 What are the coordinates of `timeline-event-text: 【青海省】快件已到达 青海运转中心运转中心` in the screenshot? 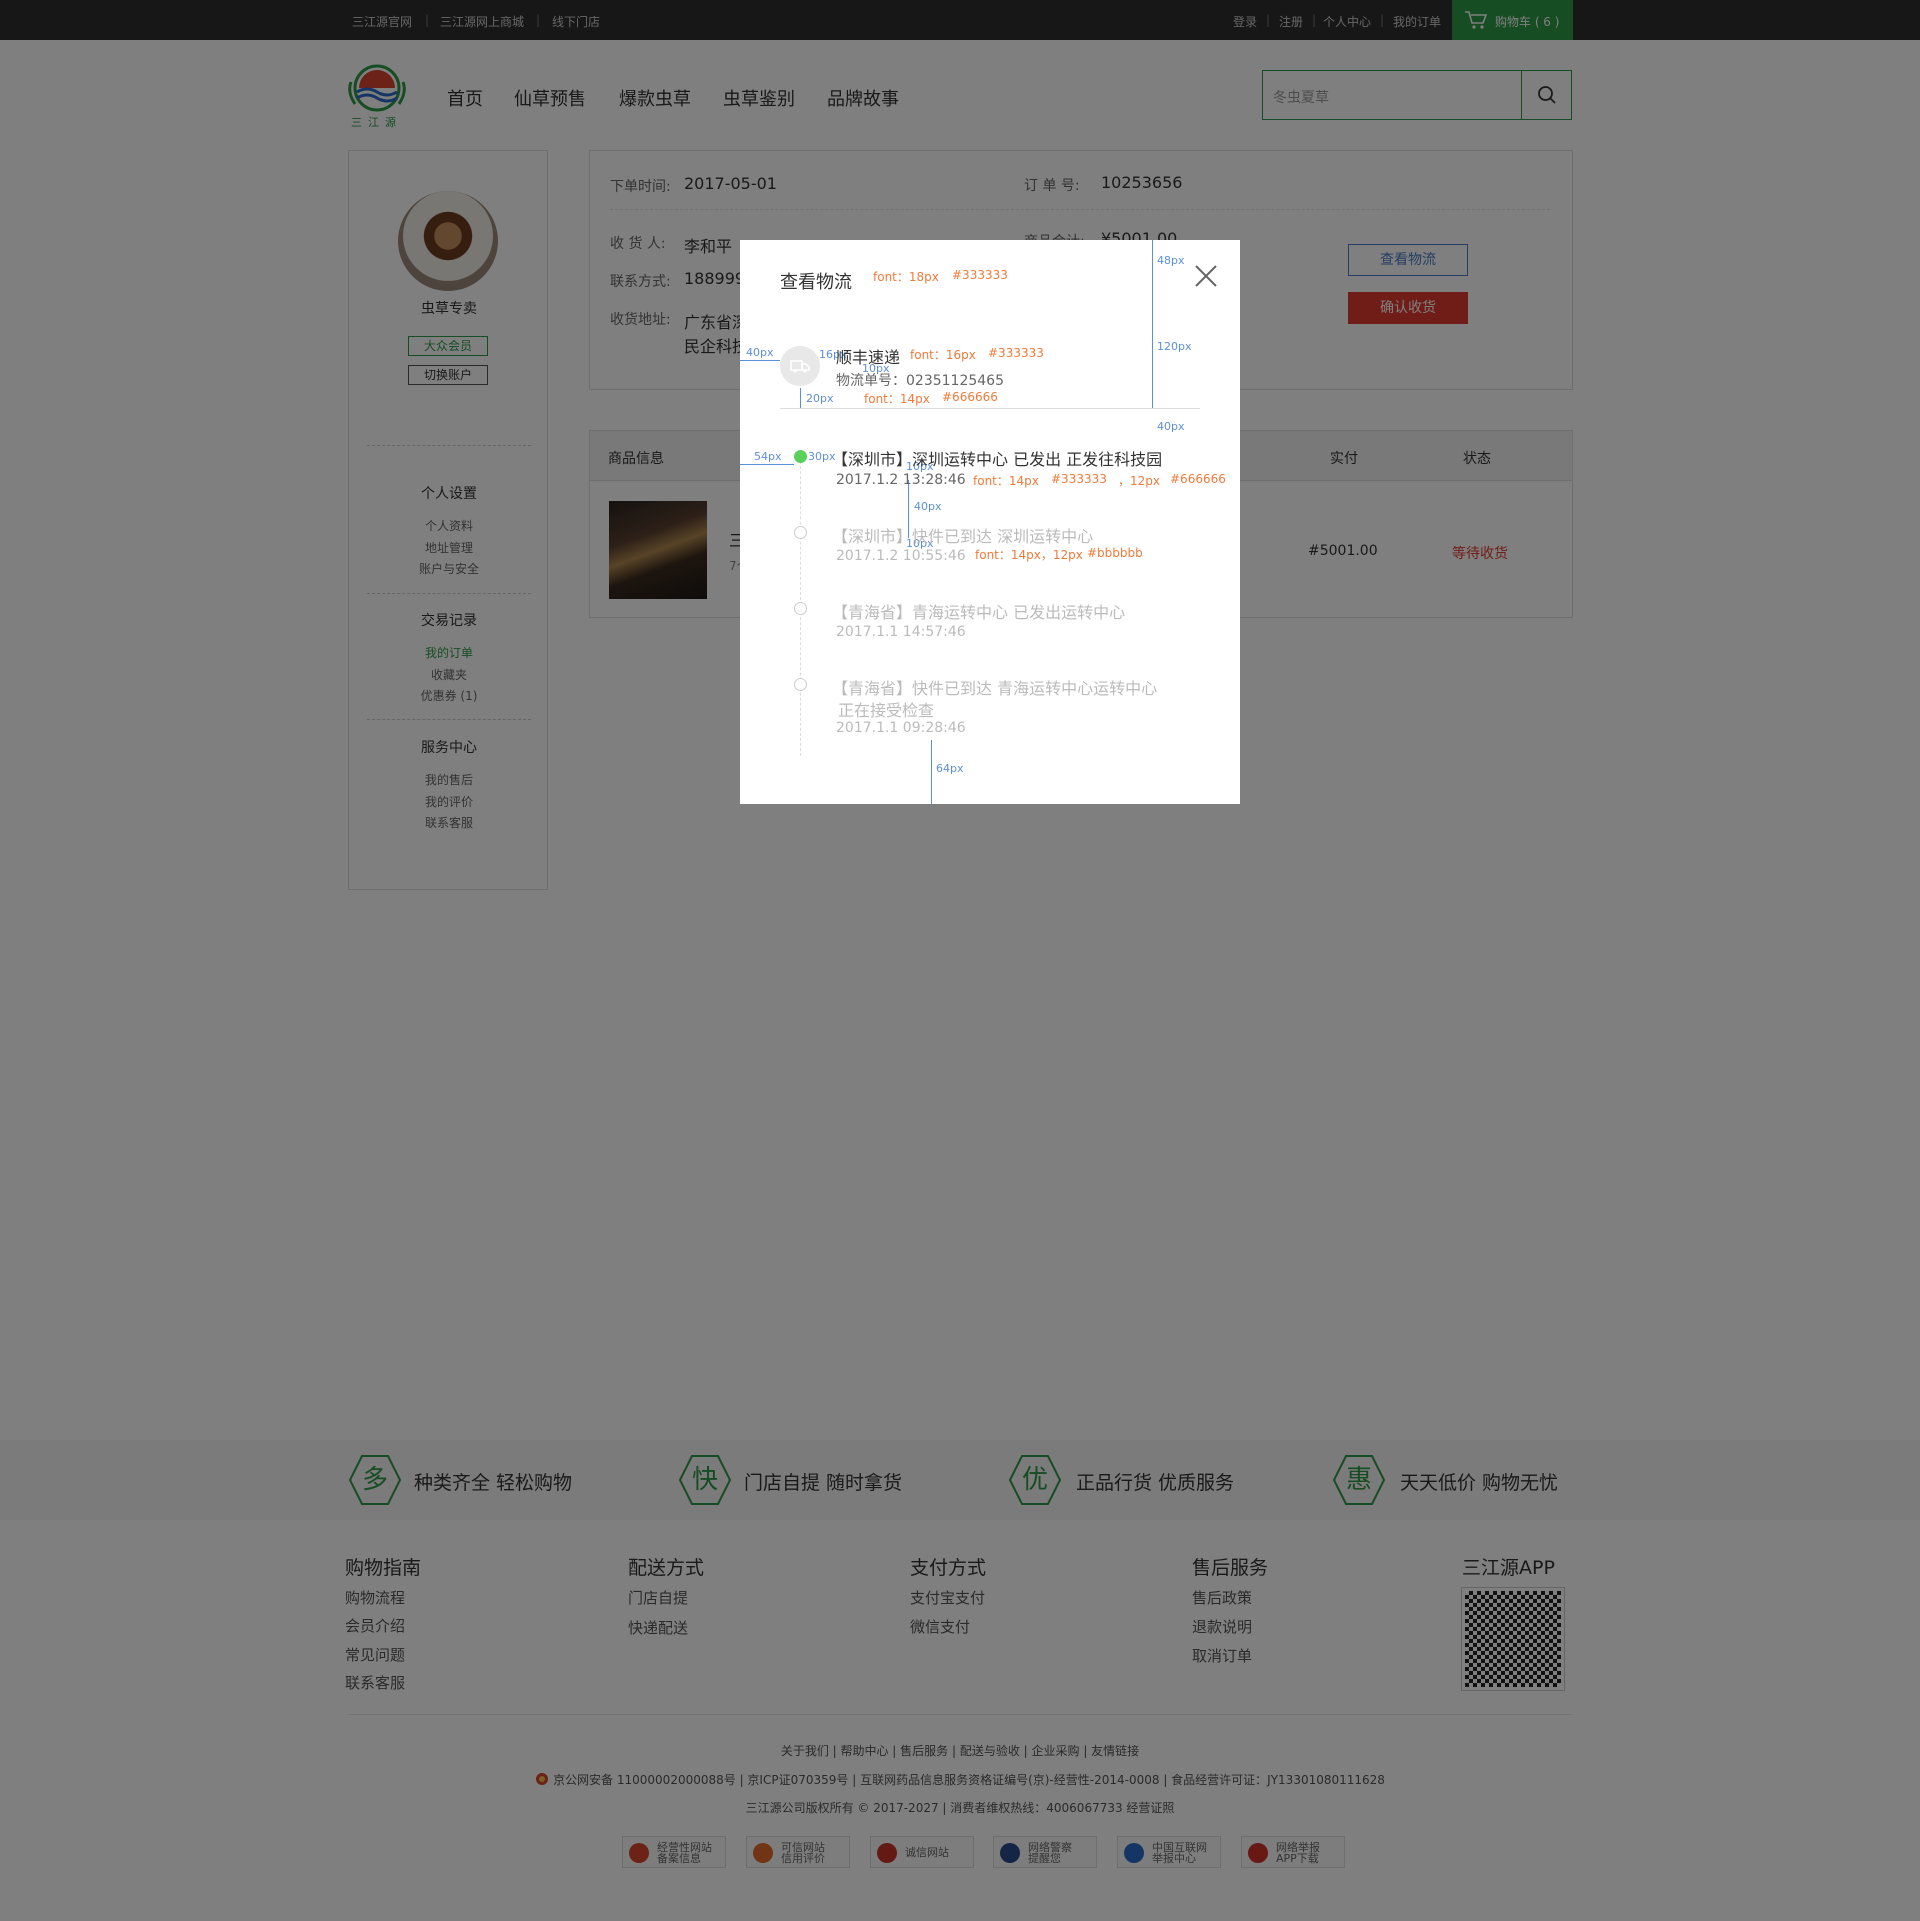 It's located at (995, 688).